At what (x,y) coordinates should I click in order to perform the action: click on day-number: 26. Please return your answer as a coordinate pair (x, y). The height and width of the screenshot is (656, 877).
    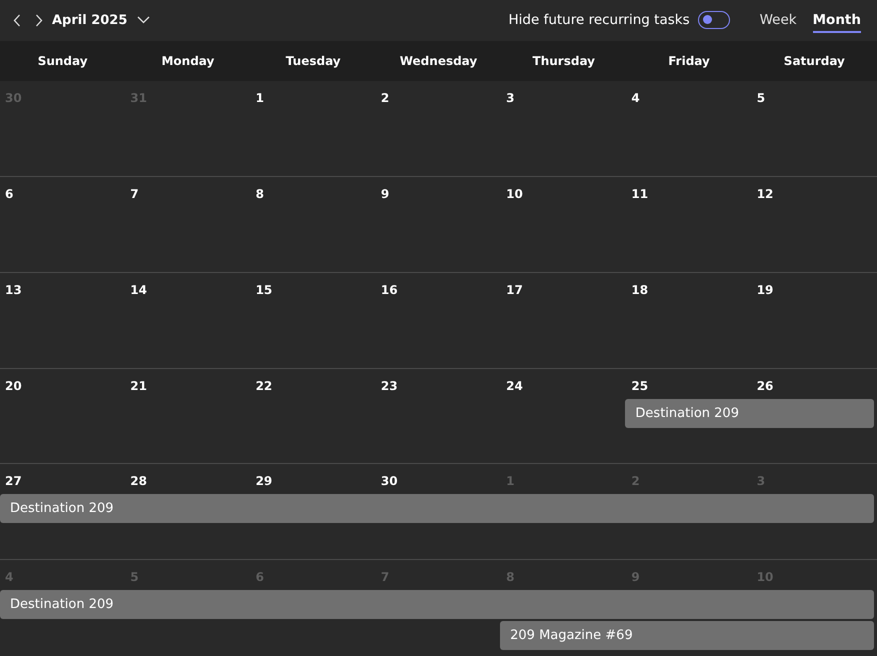
    Looking at the image, I should click on (765, 386).